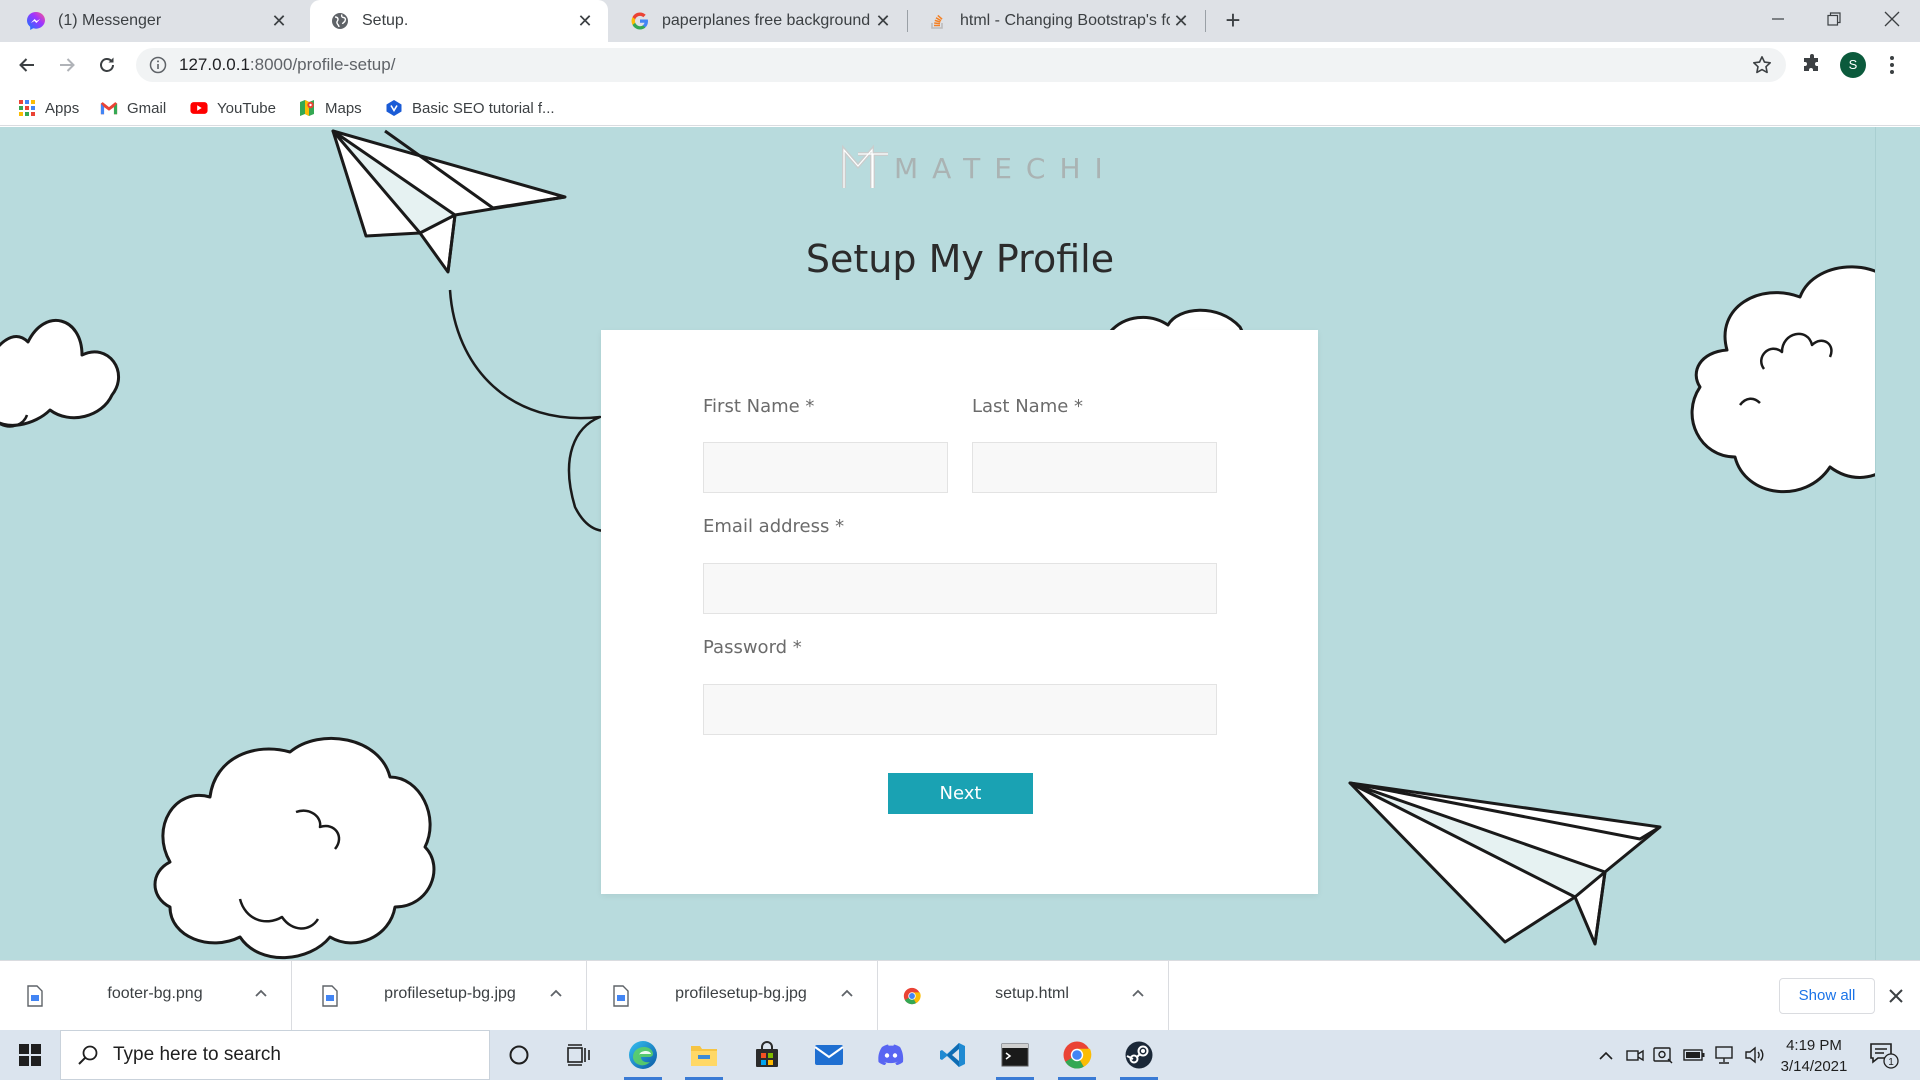  Describe the element at coordinates (1754, 1055) in the screenshot. I see `volume-icon` at that location.